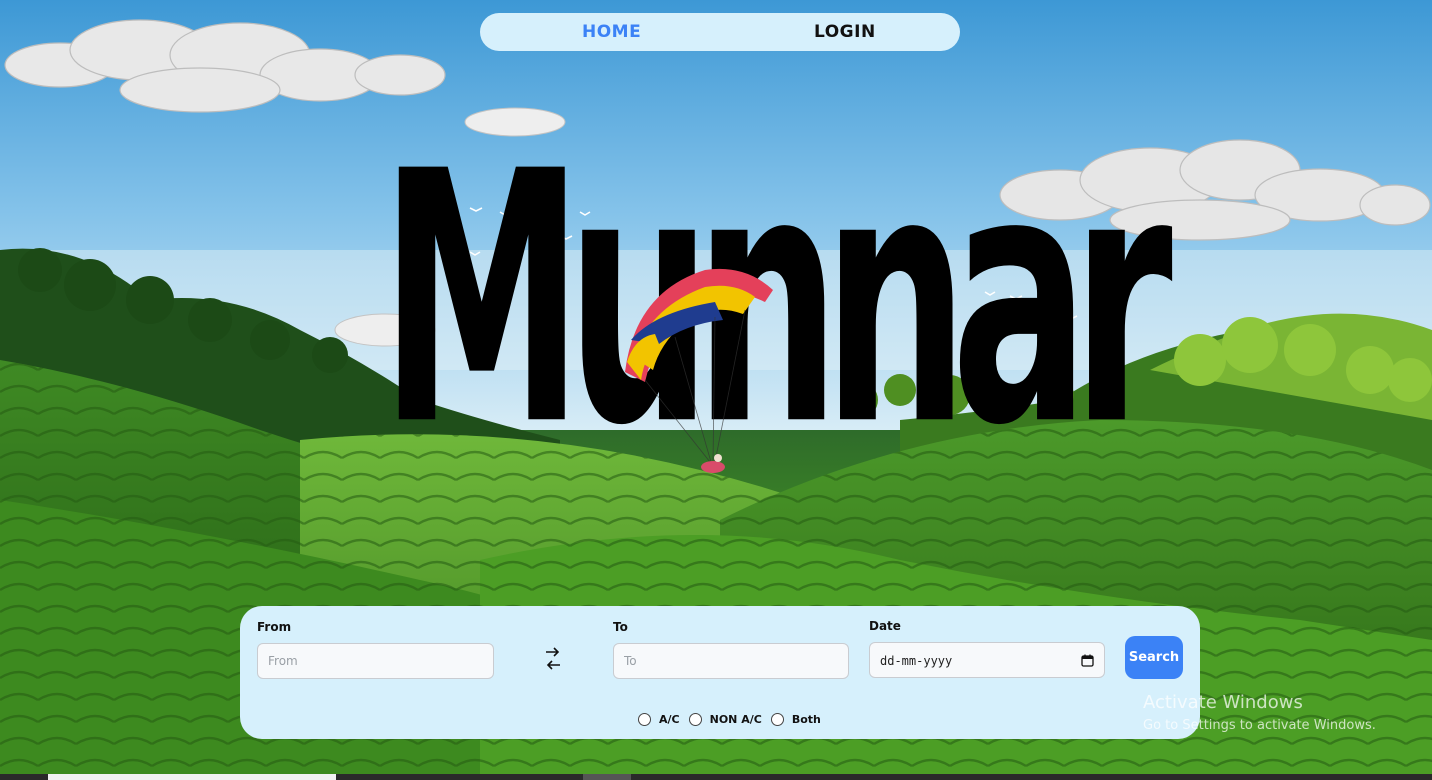  I want to click on bus-search-panel: From To Date dd-mm-yyyy Search A/C, so click(720, 672).